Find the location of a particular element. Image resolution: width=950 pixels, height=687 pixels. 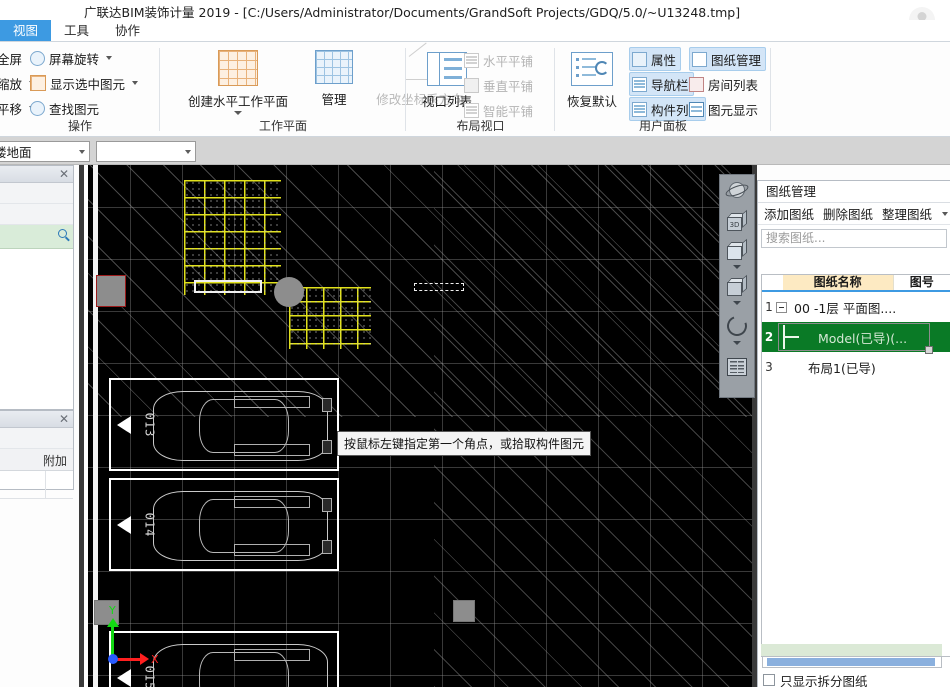

tile-smart-icon is located at coordinates (471, 110).